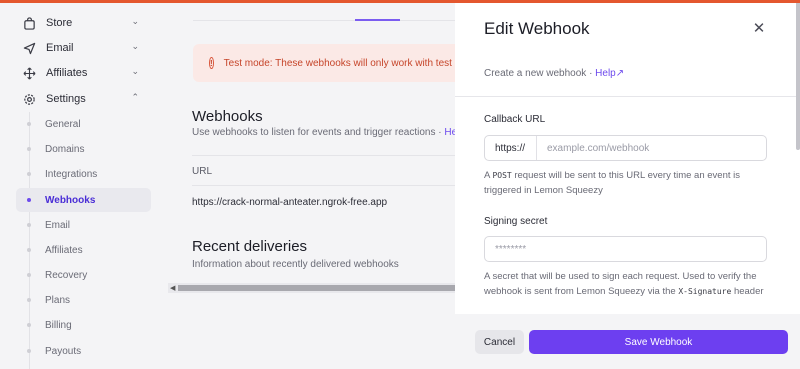 This screenshot has height=369, width=800. I want to click on inline-code: POST, so click(502, 175).